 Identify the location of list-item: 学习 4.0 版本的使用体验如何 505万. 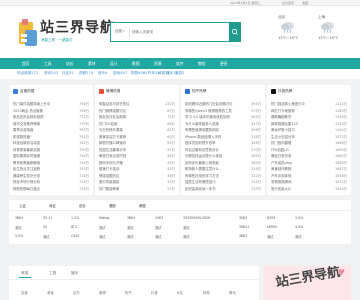
(223, 117).